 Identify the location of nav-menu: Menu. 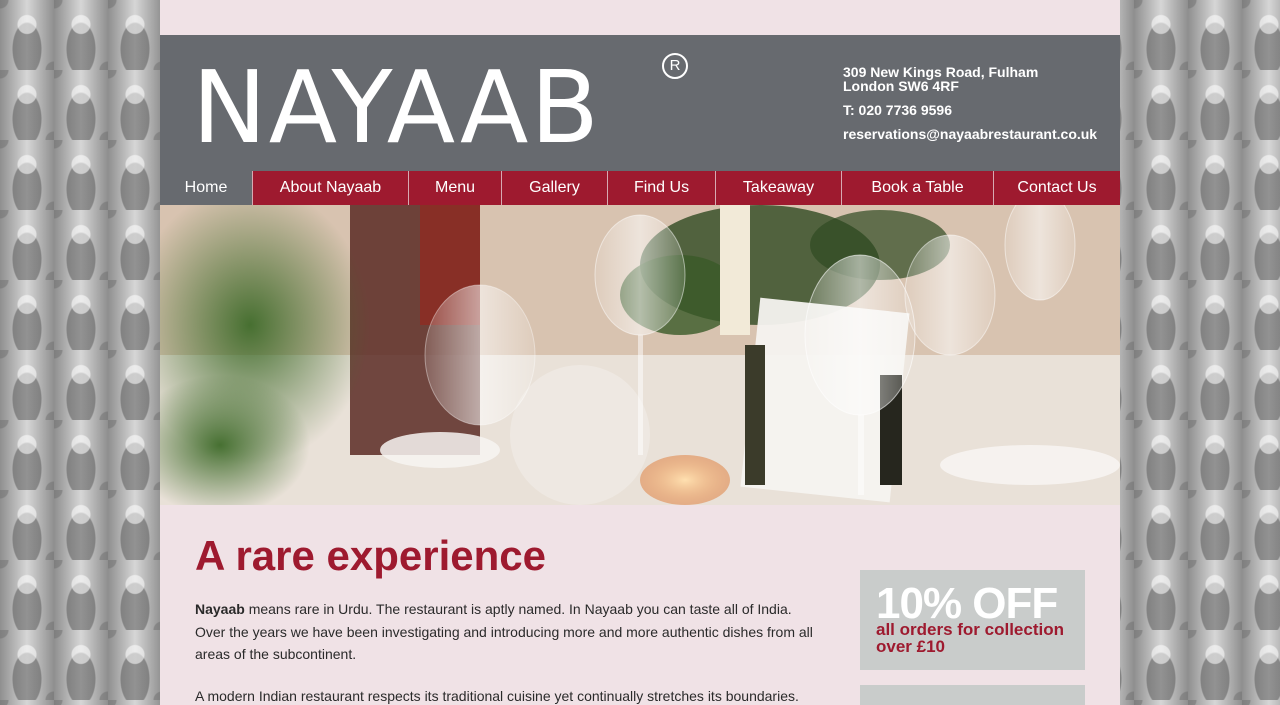
(454, 188).